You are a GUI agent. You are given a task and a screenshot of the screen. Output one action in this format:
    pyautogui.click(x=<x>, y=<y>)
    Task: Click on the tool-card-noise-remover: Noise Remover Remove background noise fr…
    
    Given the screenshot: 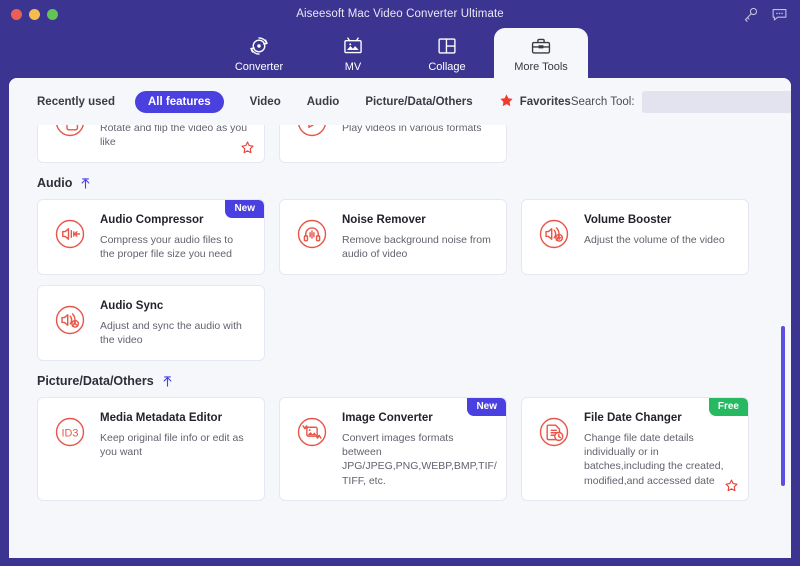 What is the action you would take?
    pyautogui.click(x=393, y=237)
    